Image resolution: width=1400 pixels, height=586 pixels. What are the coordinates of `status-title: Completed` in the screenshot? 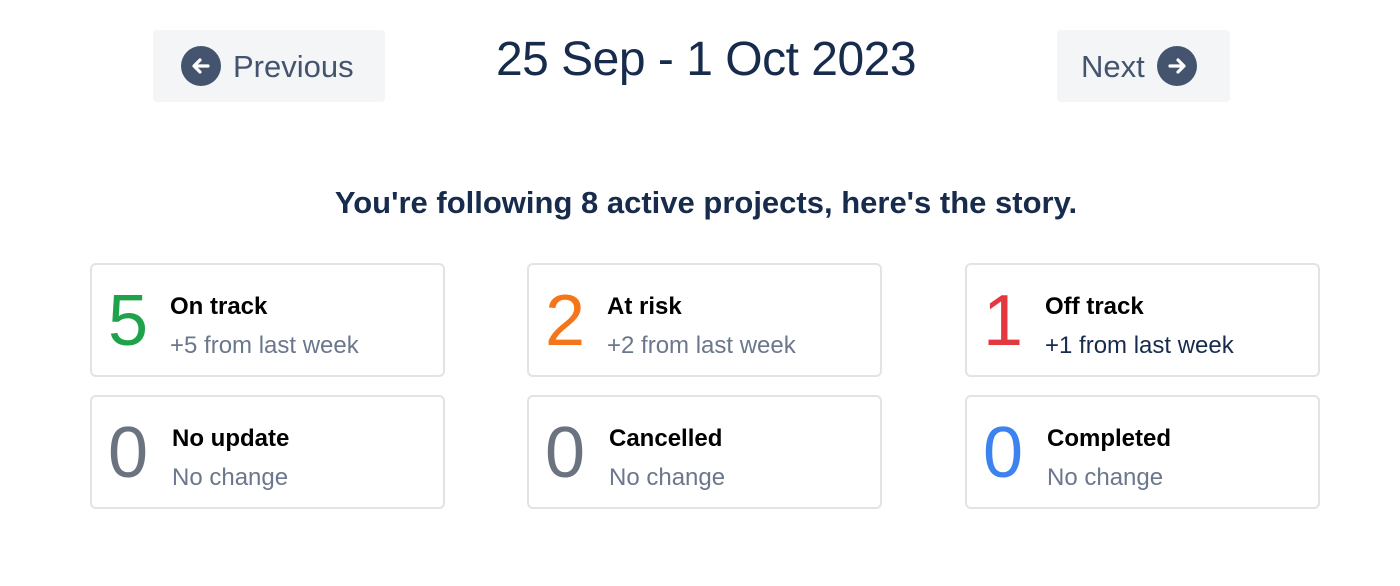 It's located at (1109, 438).